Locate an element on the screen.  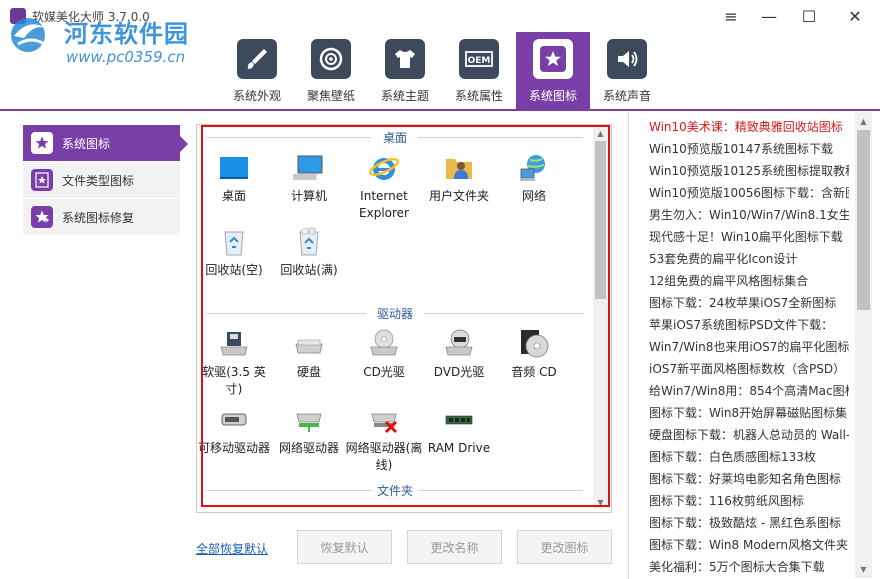
section-header-drives: 驱动器 is located at coordinates (395, 313).